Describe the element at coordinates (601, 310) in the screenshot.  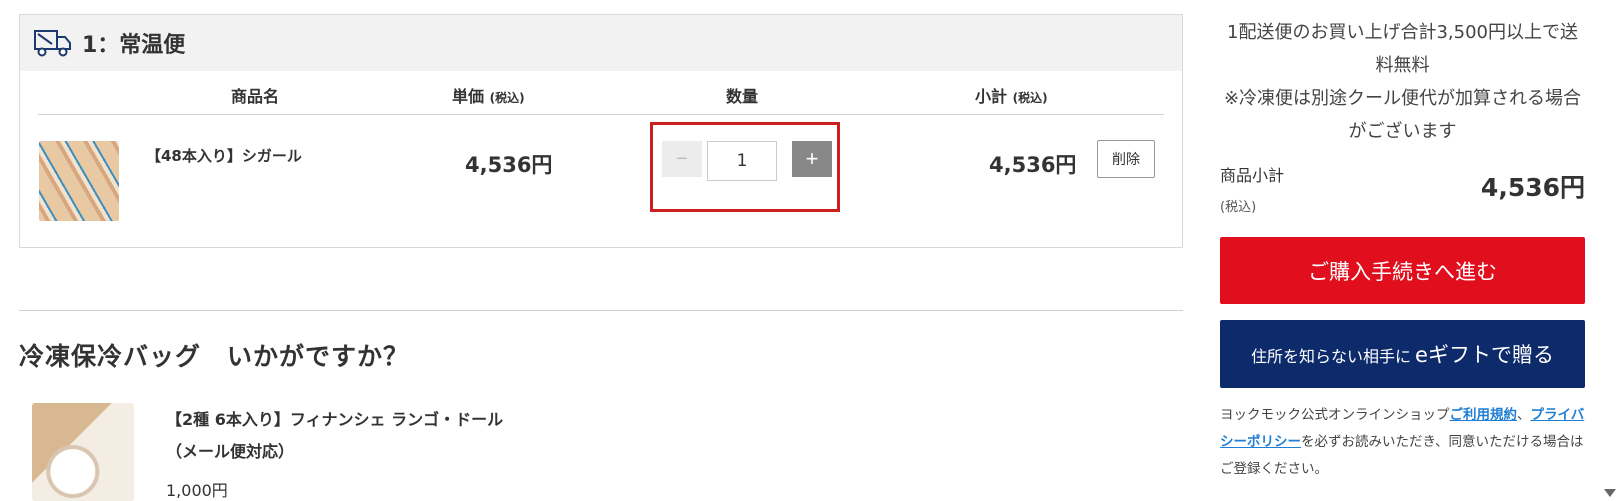
I see `section-divider` at that location.